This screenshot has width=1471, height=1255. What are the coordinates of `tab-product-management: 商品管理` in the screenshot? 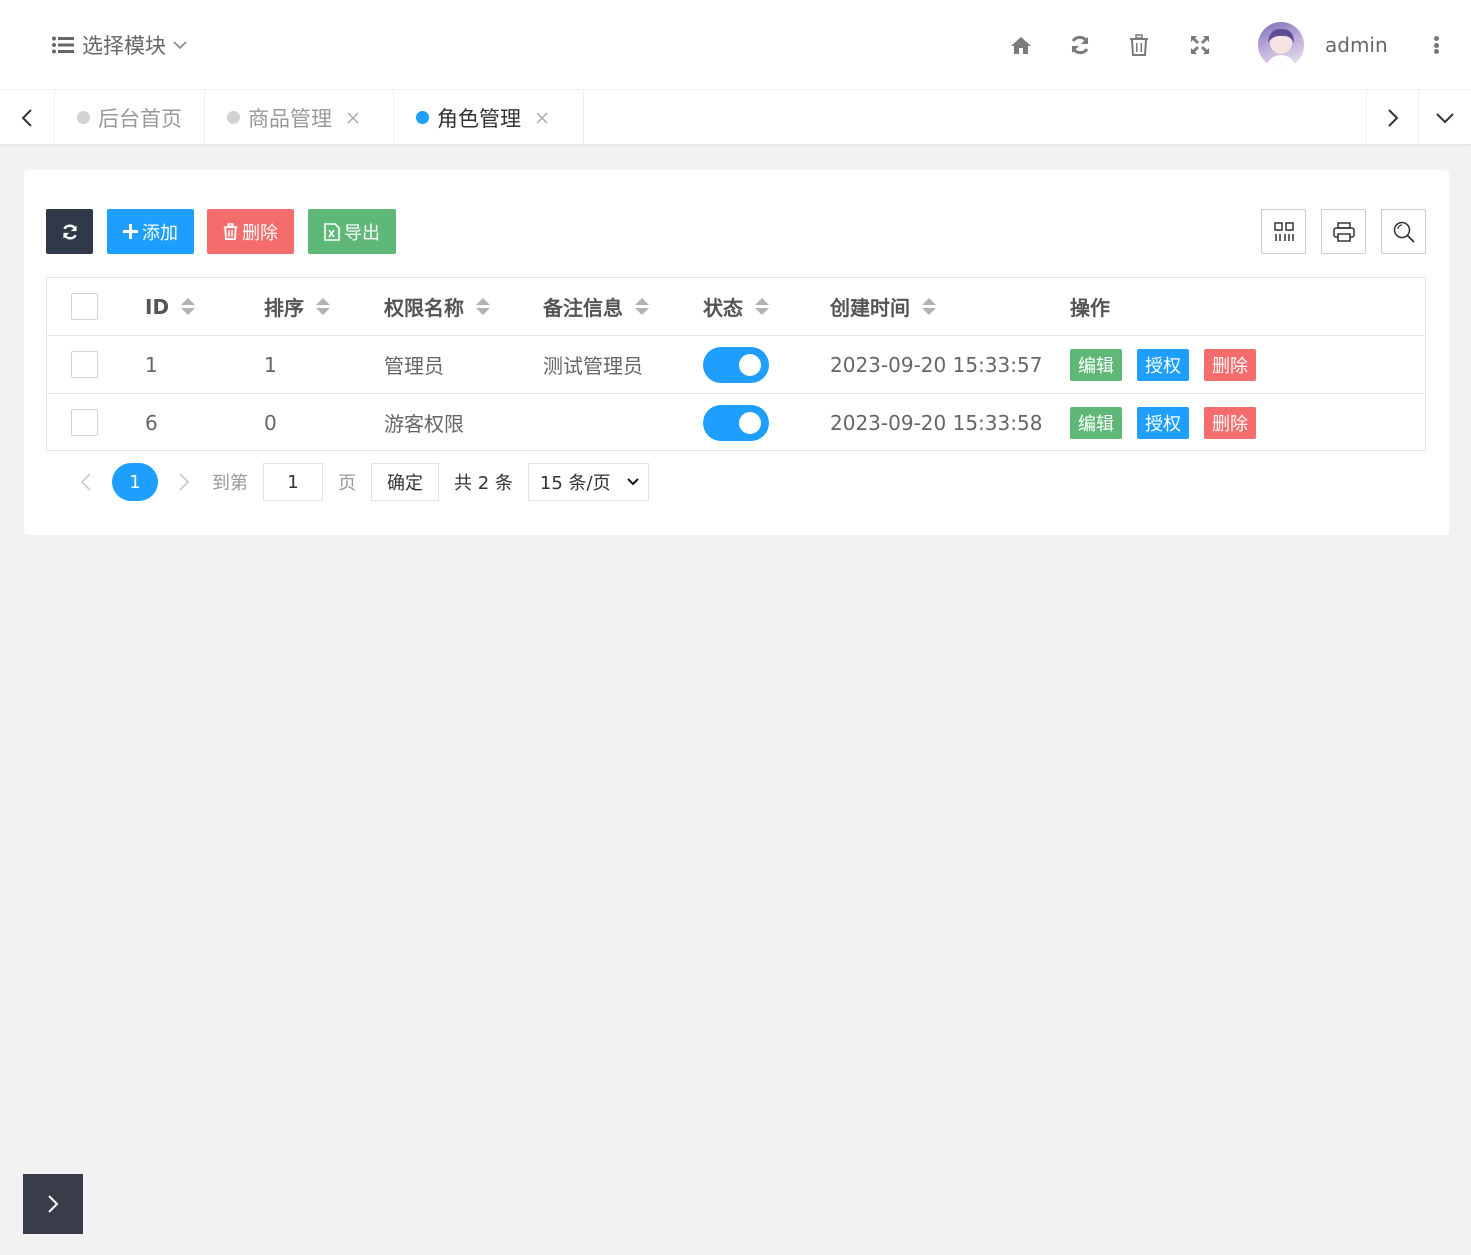 It's located at (299, 117).